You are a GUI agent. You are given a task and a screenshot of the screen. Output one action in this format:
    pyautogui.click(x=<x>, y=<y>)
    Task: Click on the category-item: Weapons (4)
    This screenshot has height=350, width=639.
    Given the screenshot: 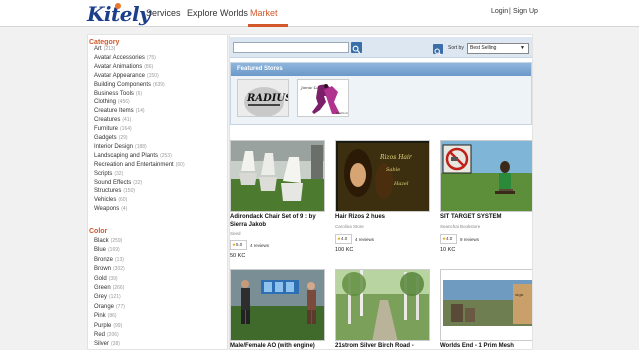 What is the action you would take?
    pyautogui.click(x=110, y=209)
    